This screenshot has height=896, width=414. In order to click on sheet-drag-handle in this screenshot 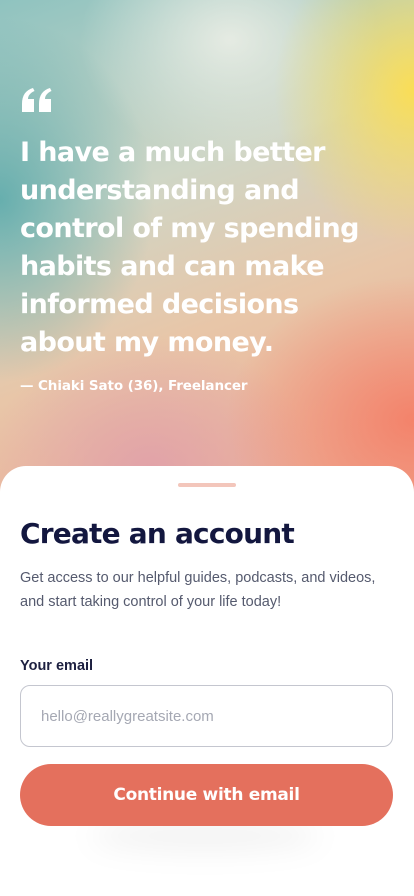, I will do `click(207, 485)`.